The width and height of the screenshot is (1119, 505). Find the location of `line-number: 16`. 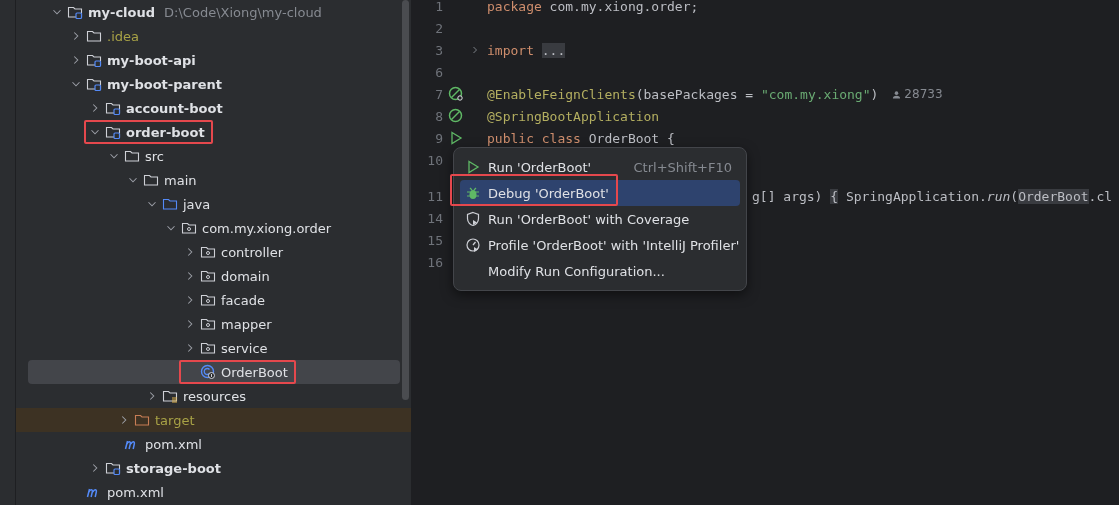

line-number: 16 is located at coordinates (434, 262).